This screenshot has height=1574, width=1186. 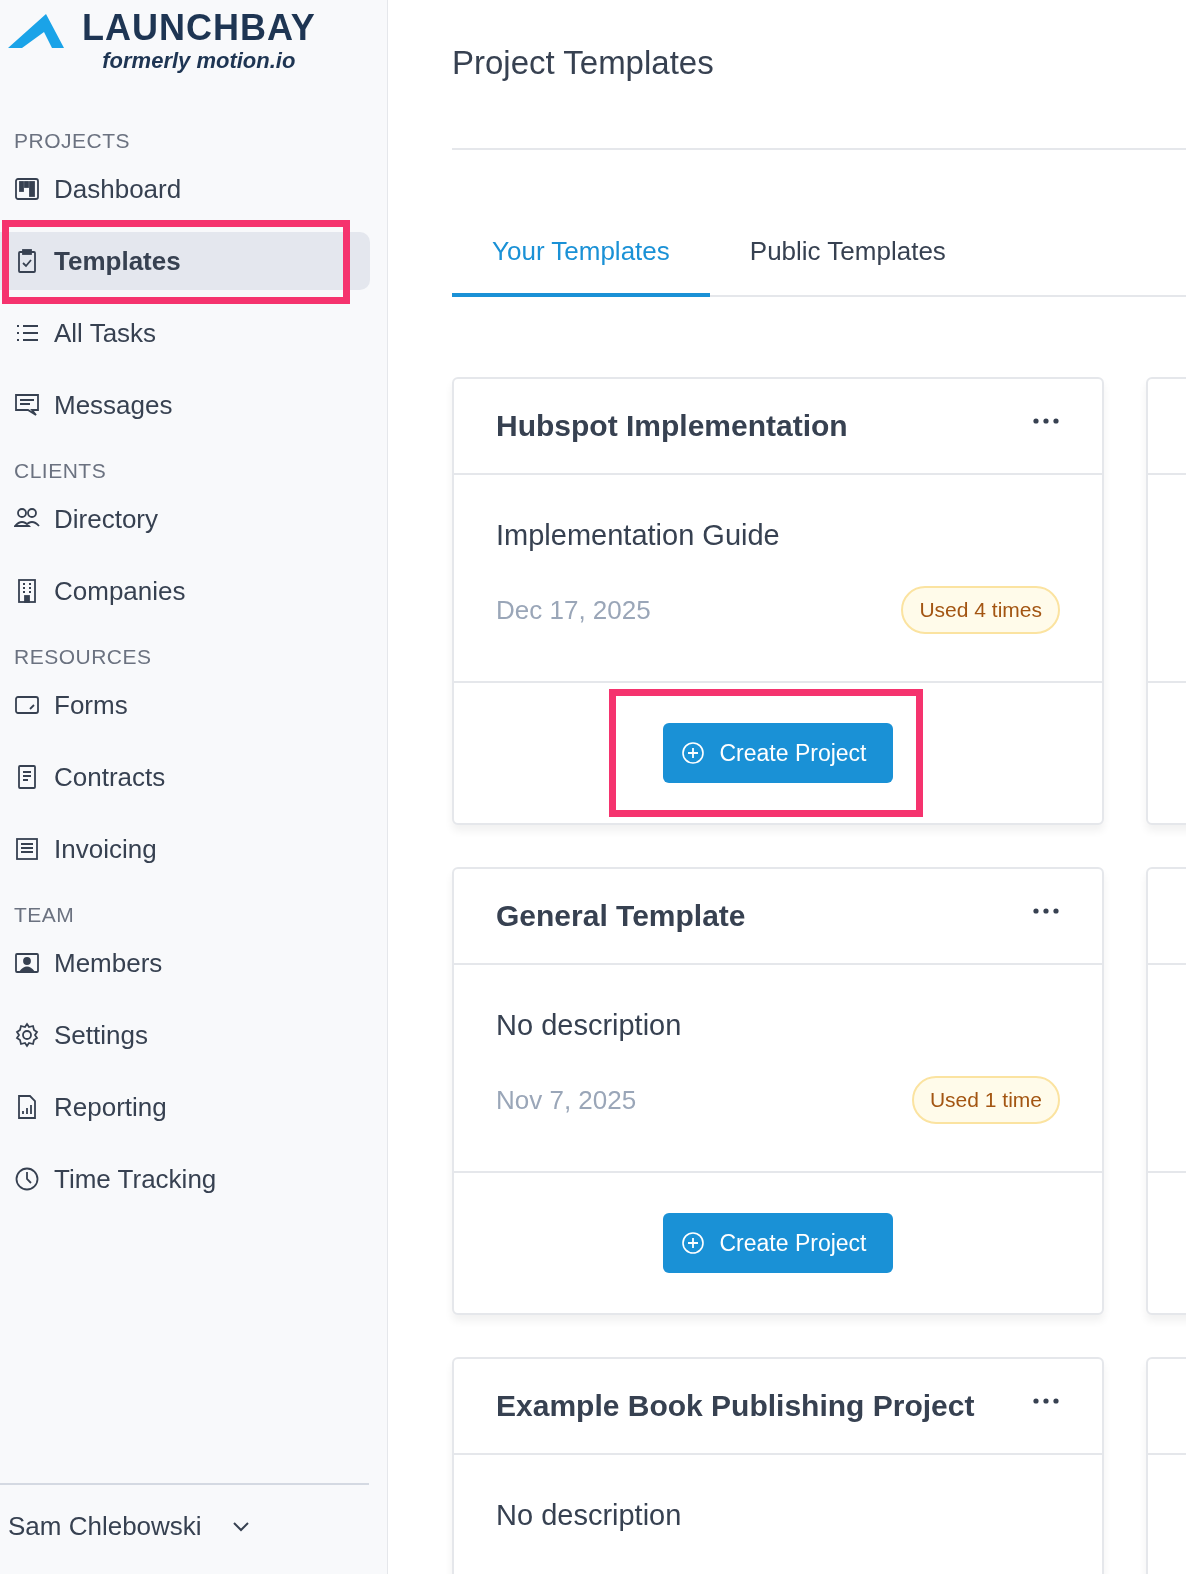 What do you see at coordinates (199, 61) in the screenshot?
I see `brand-tagline: formerly motion.io` at bounding box center [199, 61].